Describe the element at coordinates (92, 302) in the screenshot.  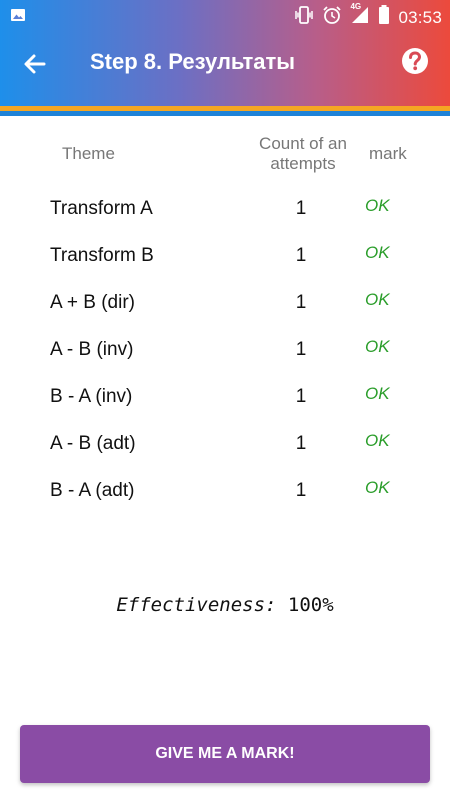
I see `row-theme: A + B (dir)` at that location.